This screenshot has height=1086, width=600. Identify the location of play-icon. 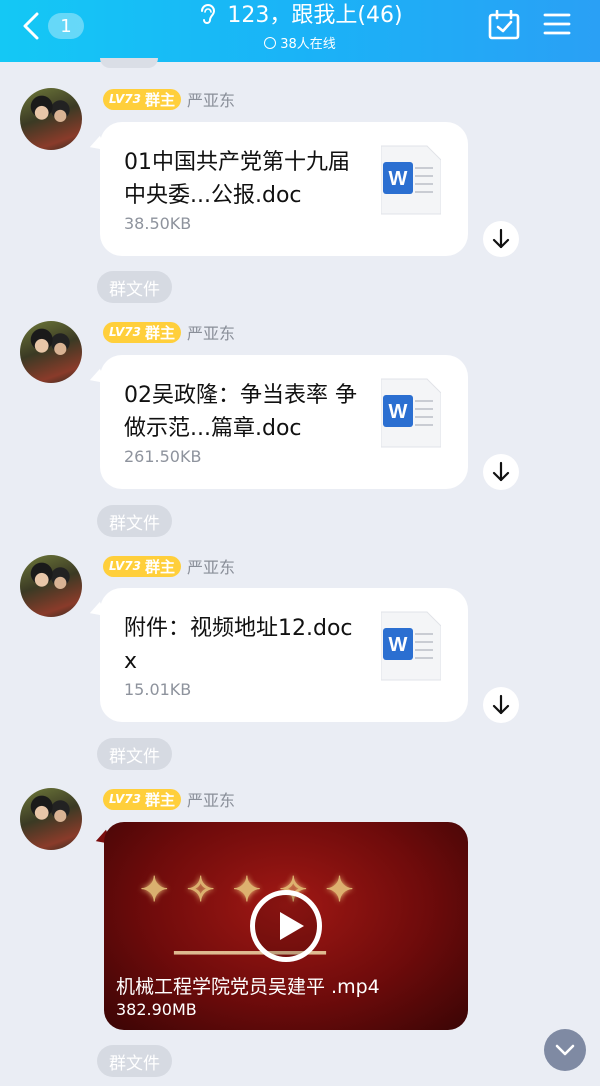
(286, 926).